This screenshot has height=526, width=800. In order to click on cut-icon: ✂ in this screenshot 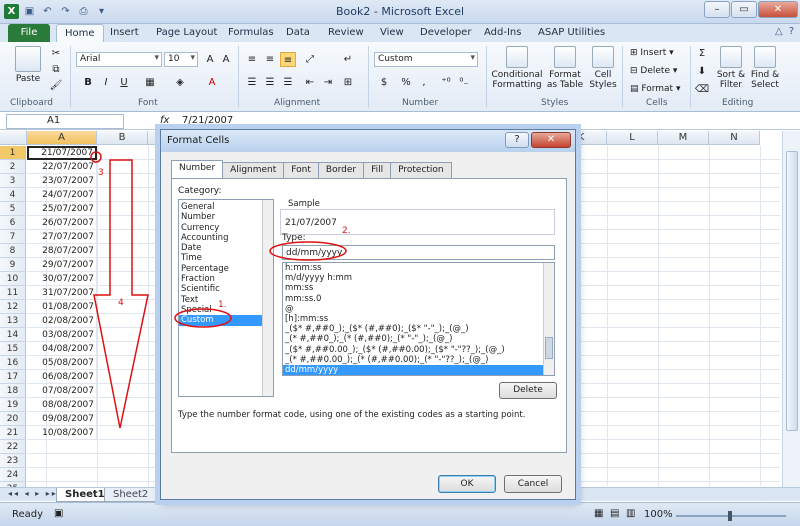, I will do `click(56, 53)`.